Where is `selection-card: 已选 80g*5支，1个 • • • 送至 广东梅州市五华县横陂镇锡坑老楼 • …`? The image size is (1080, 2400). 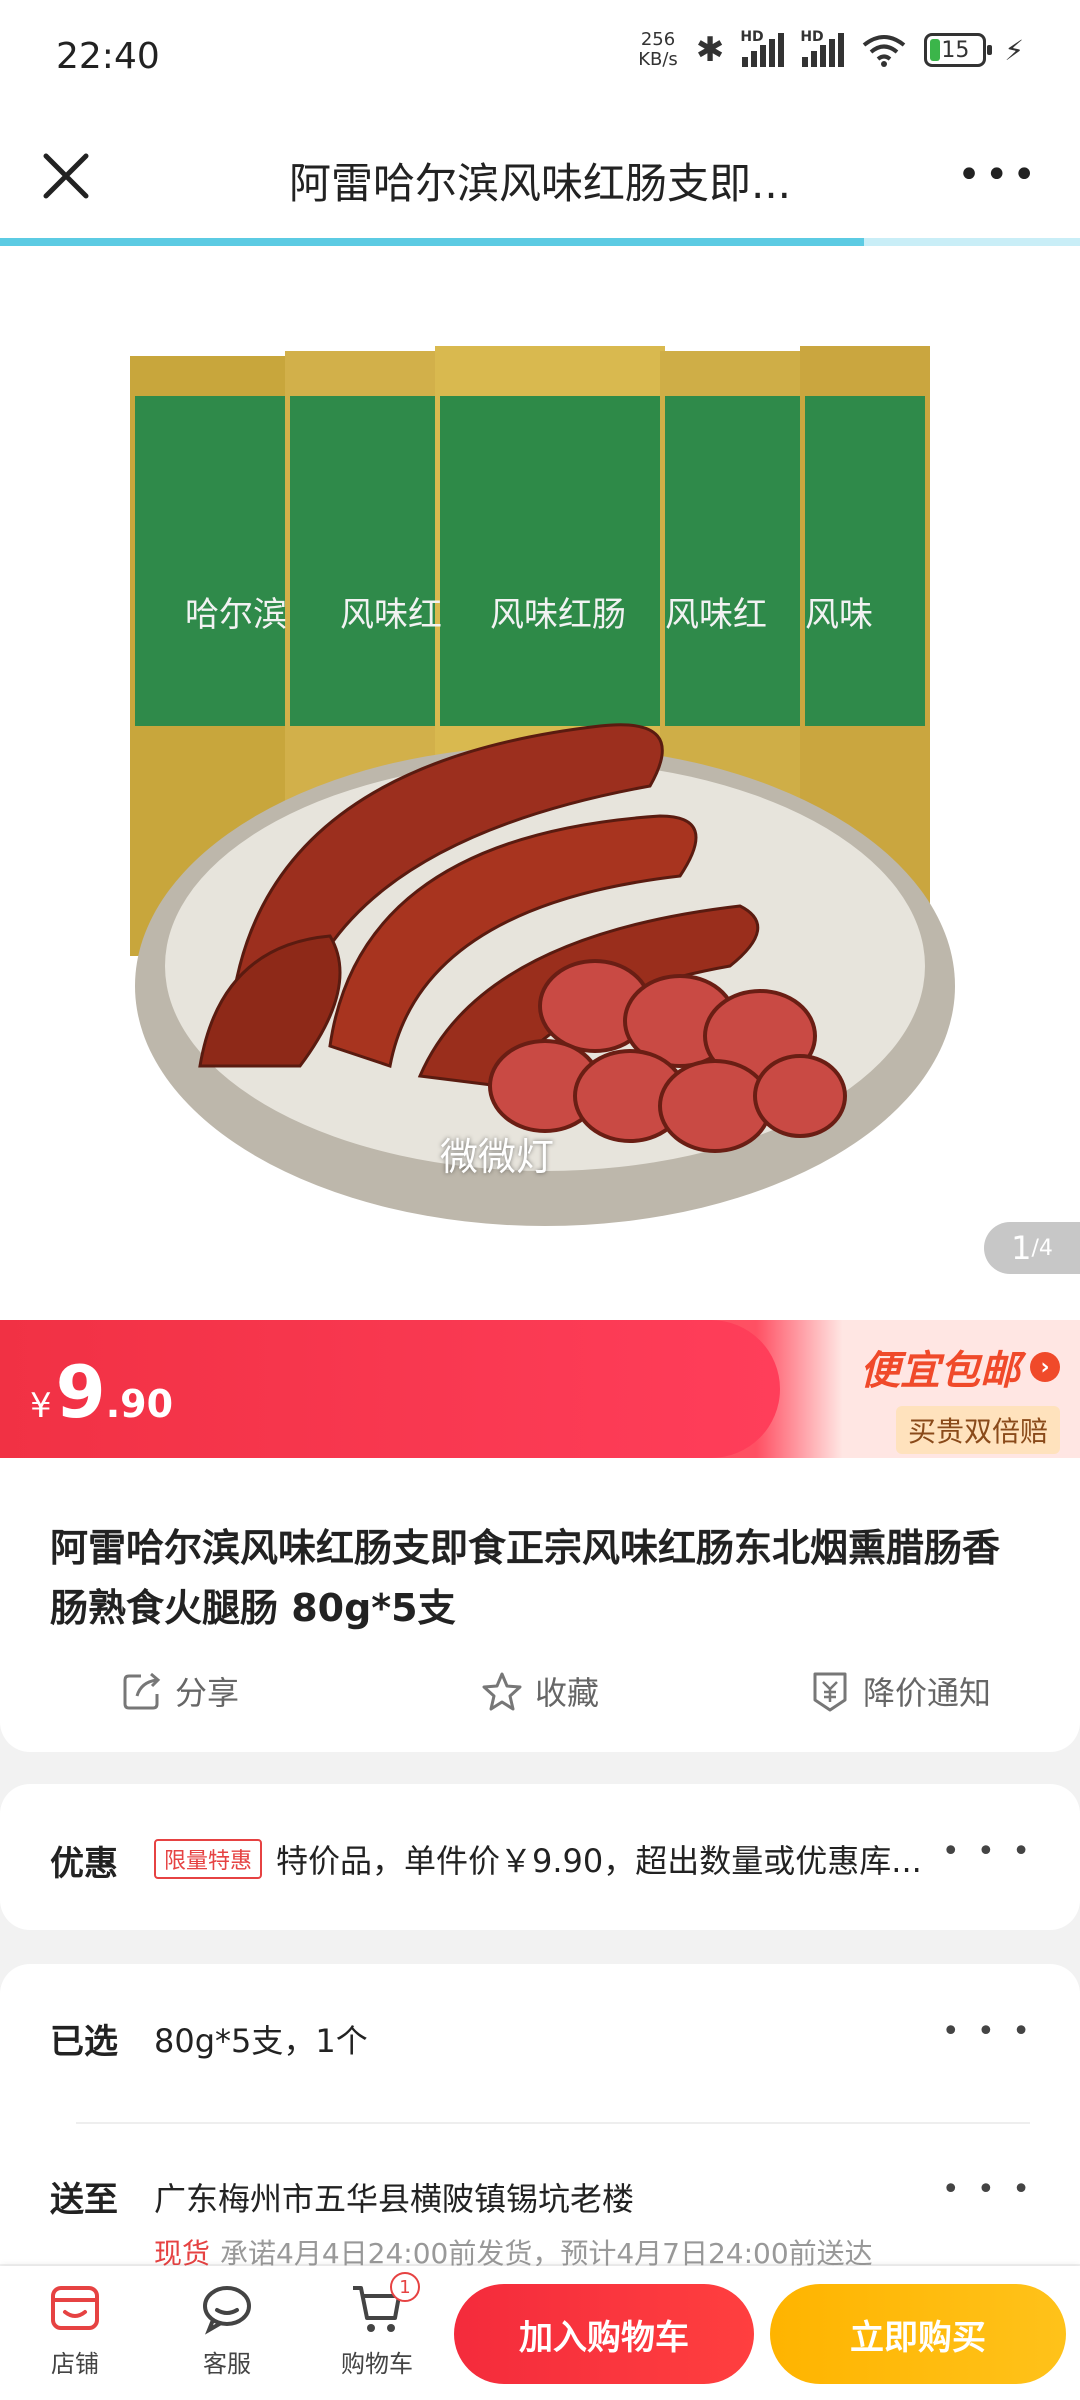
selection-card: 已选 80g*5支，1个 • • • 送至 广东梅州市五华县横陂镇锡坑老楼 • … is located at coordinates (540, 2117).